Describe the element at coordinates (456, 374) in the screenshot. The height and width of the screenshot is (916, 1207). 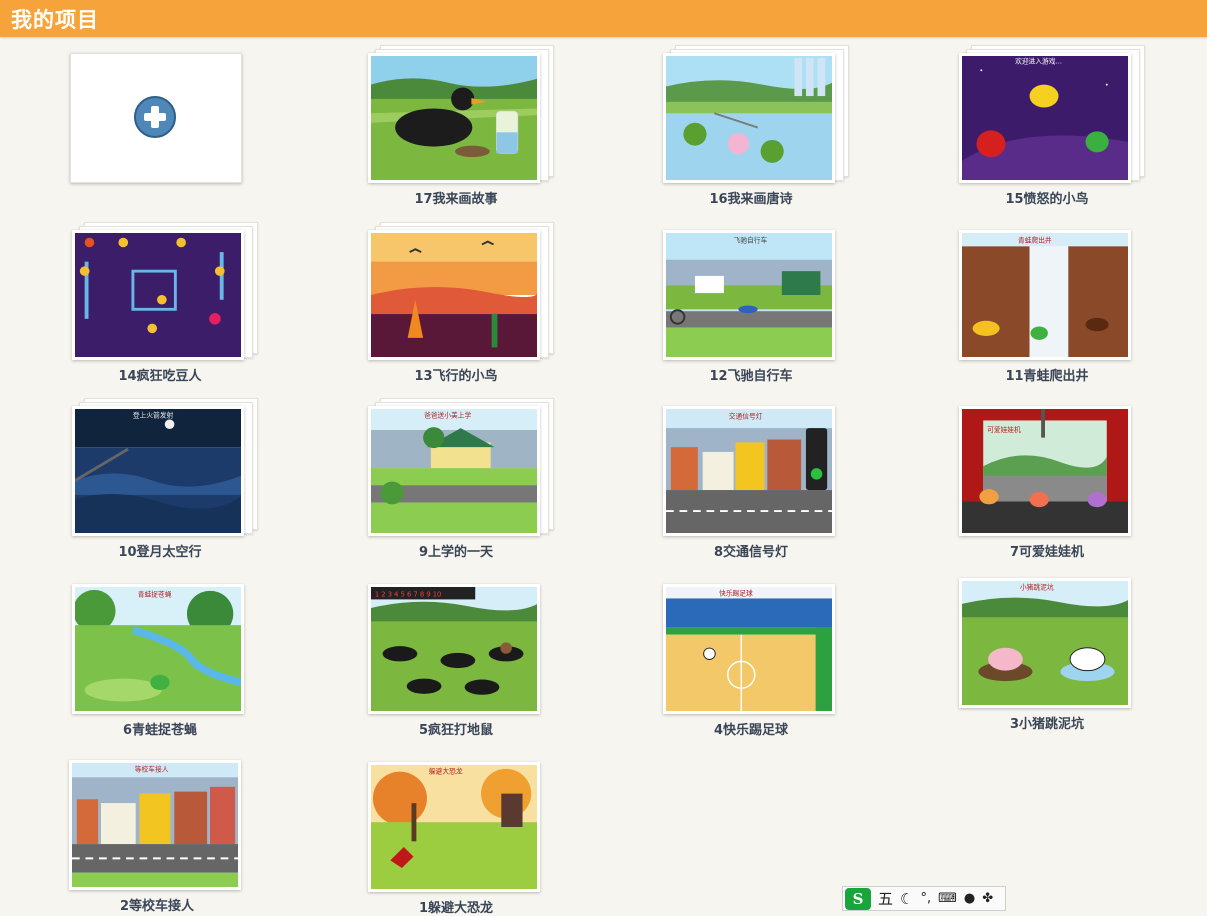
I see `project-title: 13飞行的小鸟` at that location.